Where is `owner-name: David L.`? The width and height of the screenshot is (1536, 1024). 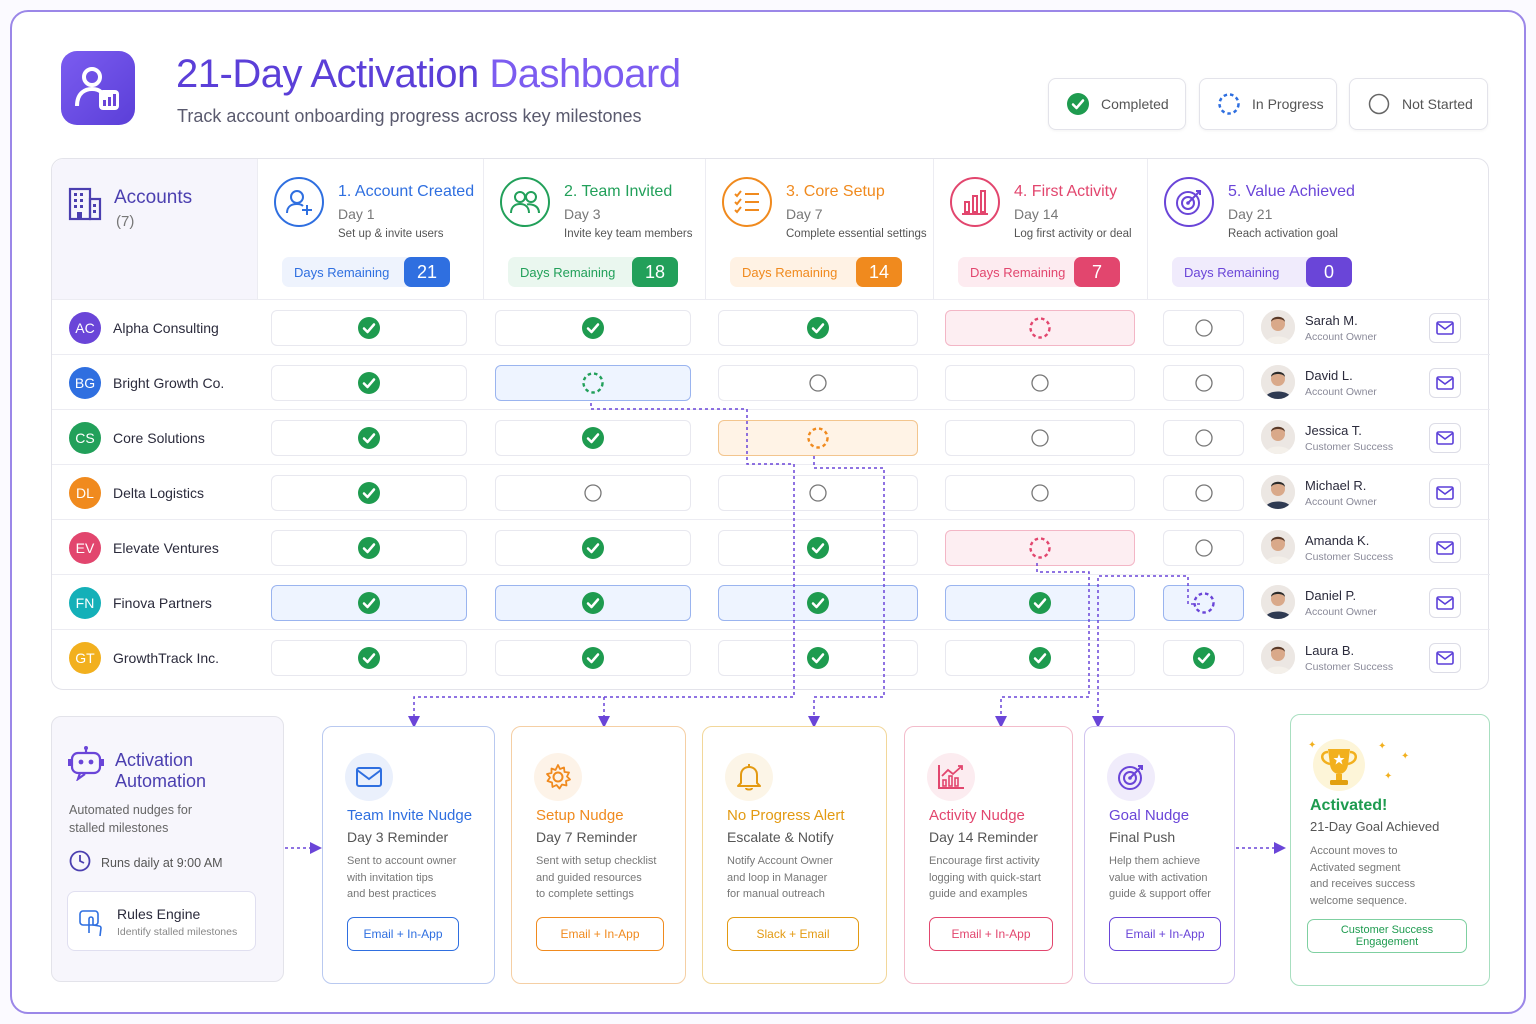
owner-name: David L. is located at coordinates (1329, 375).